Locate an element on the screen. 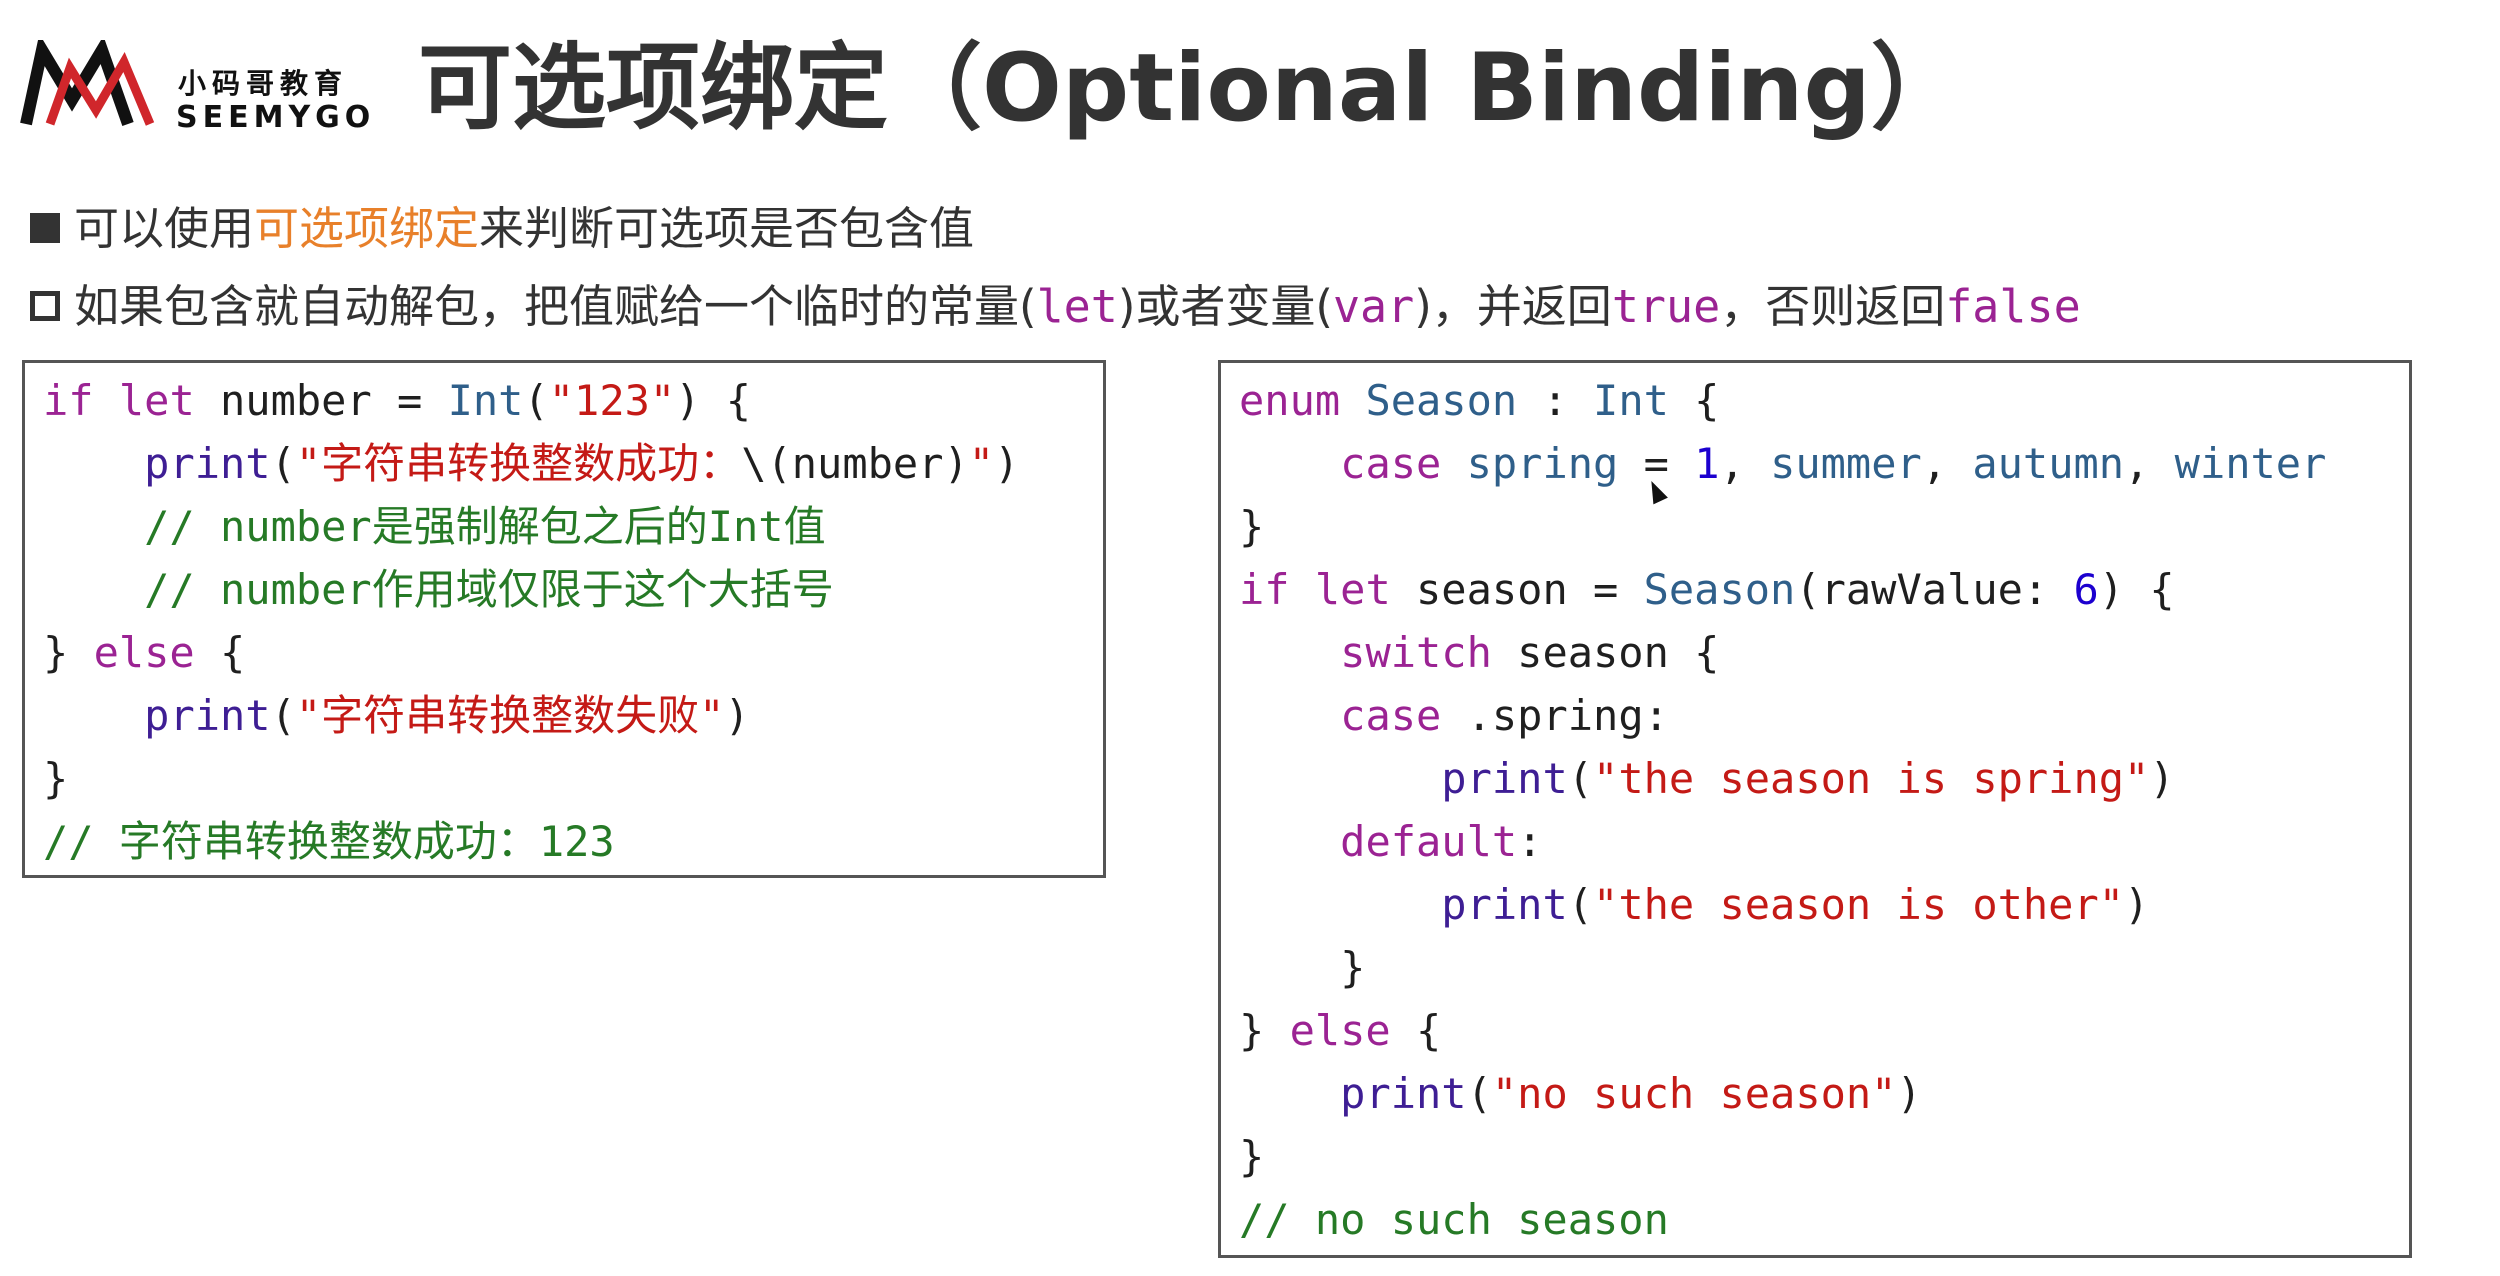 This screenshot has width=2500, height=1276. code-line: switch season { is located at coordinates (1479, 653).